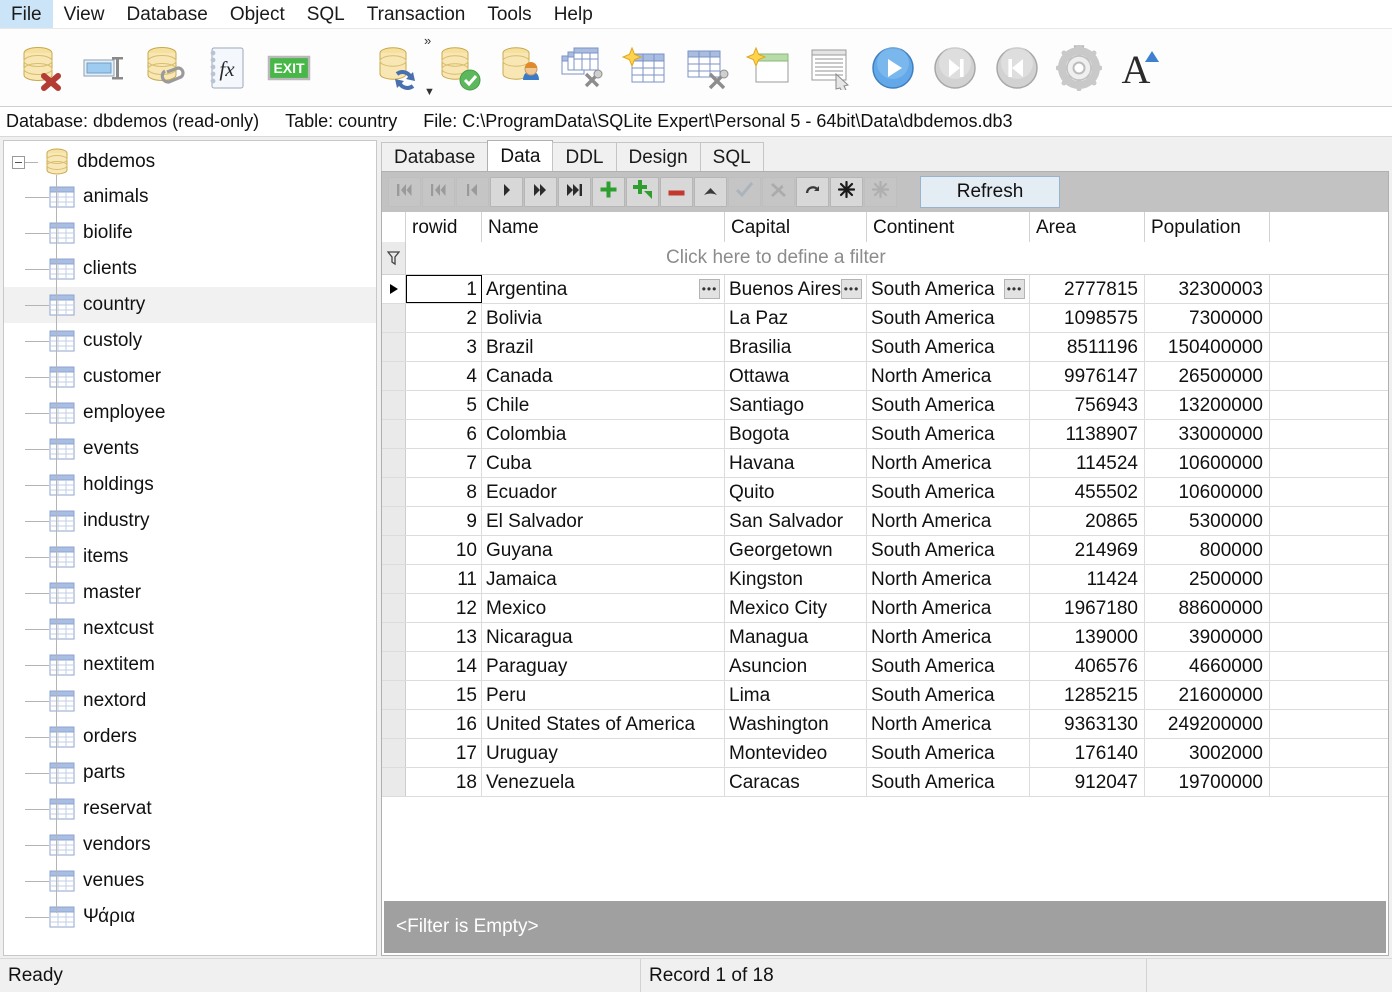 Image resolution: width=1392 pixels, height=992 pixels. What do you see at coordinates (190, 737) in the screenshot?
I see `tree-item-orders: orders` at bounding box center [190, 737].